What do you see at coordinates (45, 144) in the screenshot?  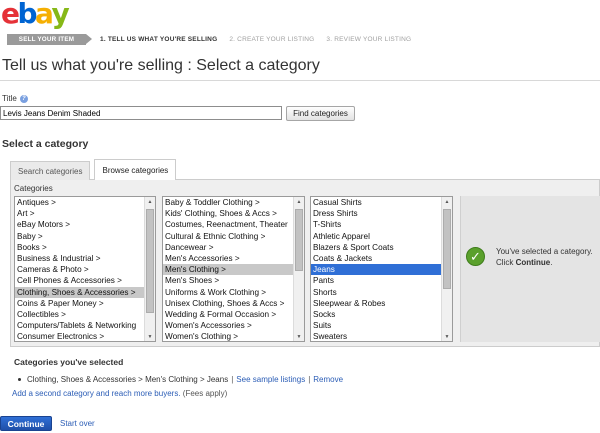 I see `select-category-heading: Select a category` at bounding box center [45, 144].